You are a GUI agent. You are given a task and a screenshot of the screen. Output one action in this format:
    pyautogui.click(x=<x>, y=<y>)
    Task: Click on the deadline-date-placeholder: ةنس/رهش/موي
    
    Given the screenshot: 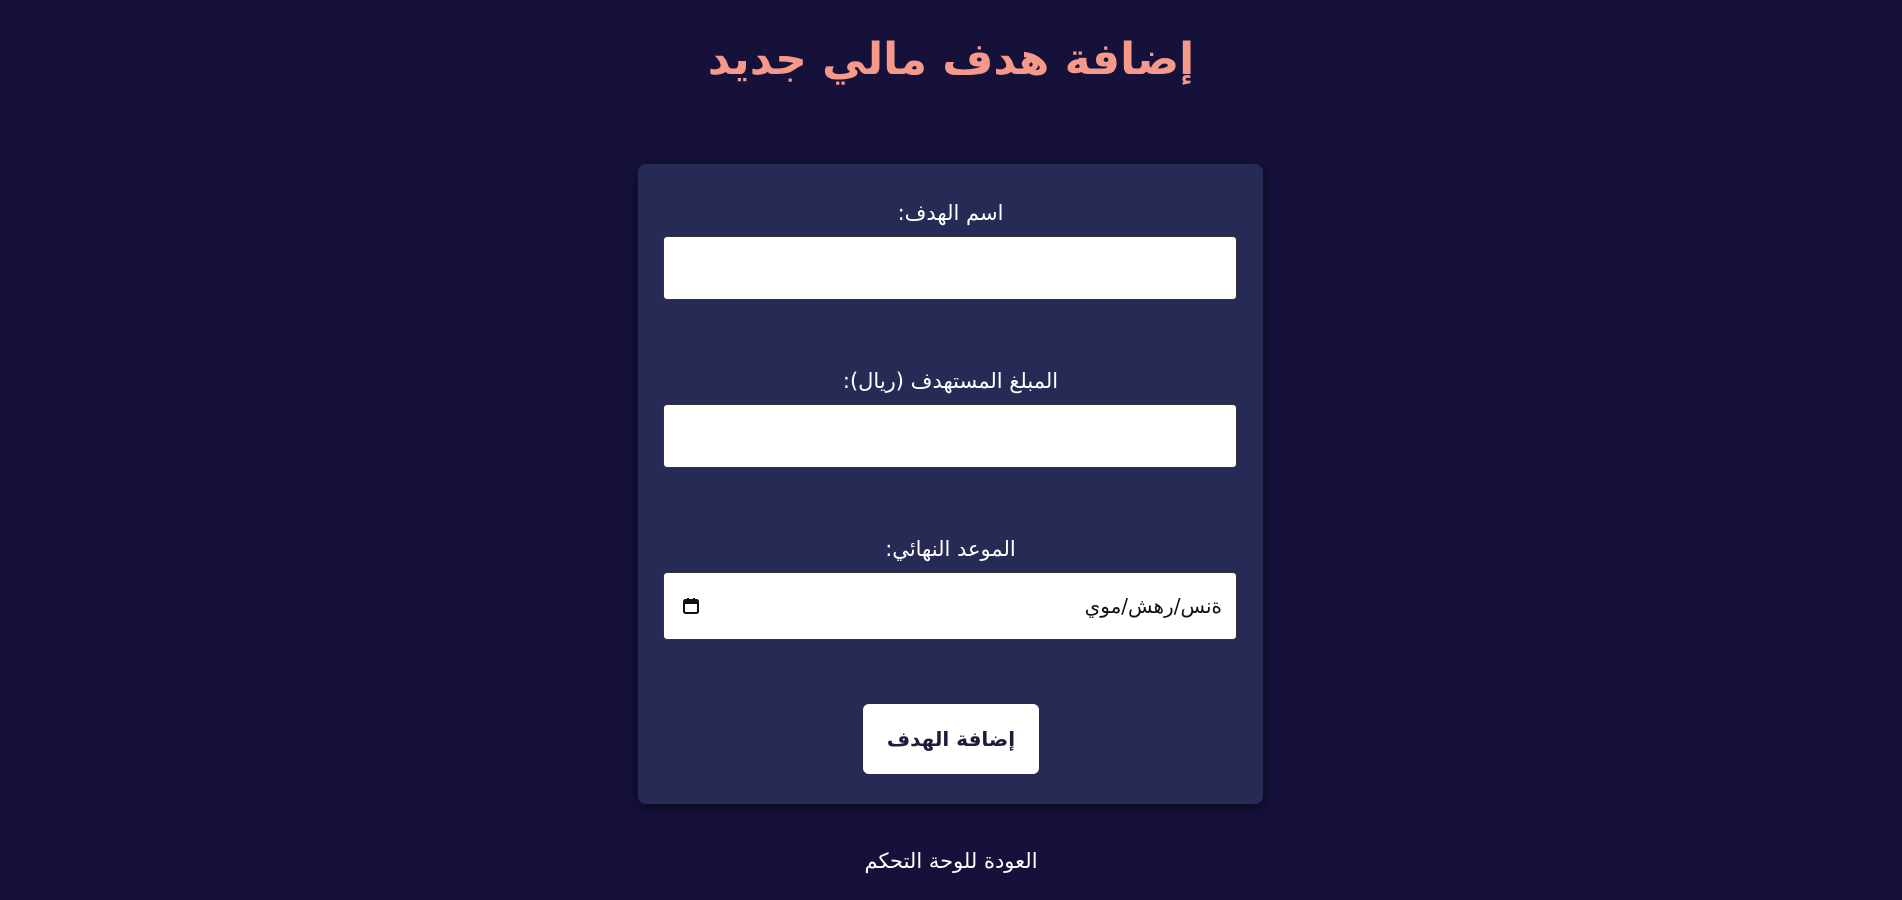 What is the action you would take?
    pyautogui.click(x=1153, y=606)
    